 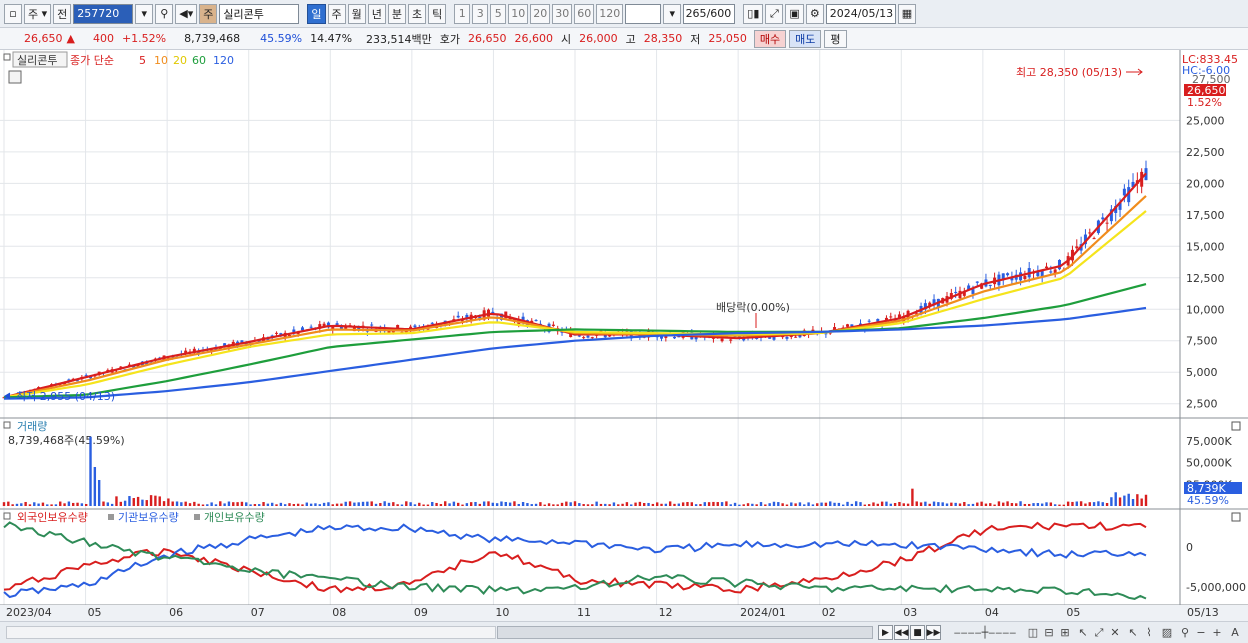 What do you see at coordinates (584, 13) in the screenshot?
I see `interval-60: 60` at bounding box center [584, 13].